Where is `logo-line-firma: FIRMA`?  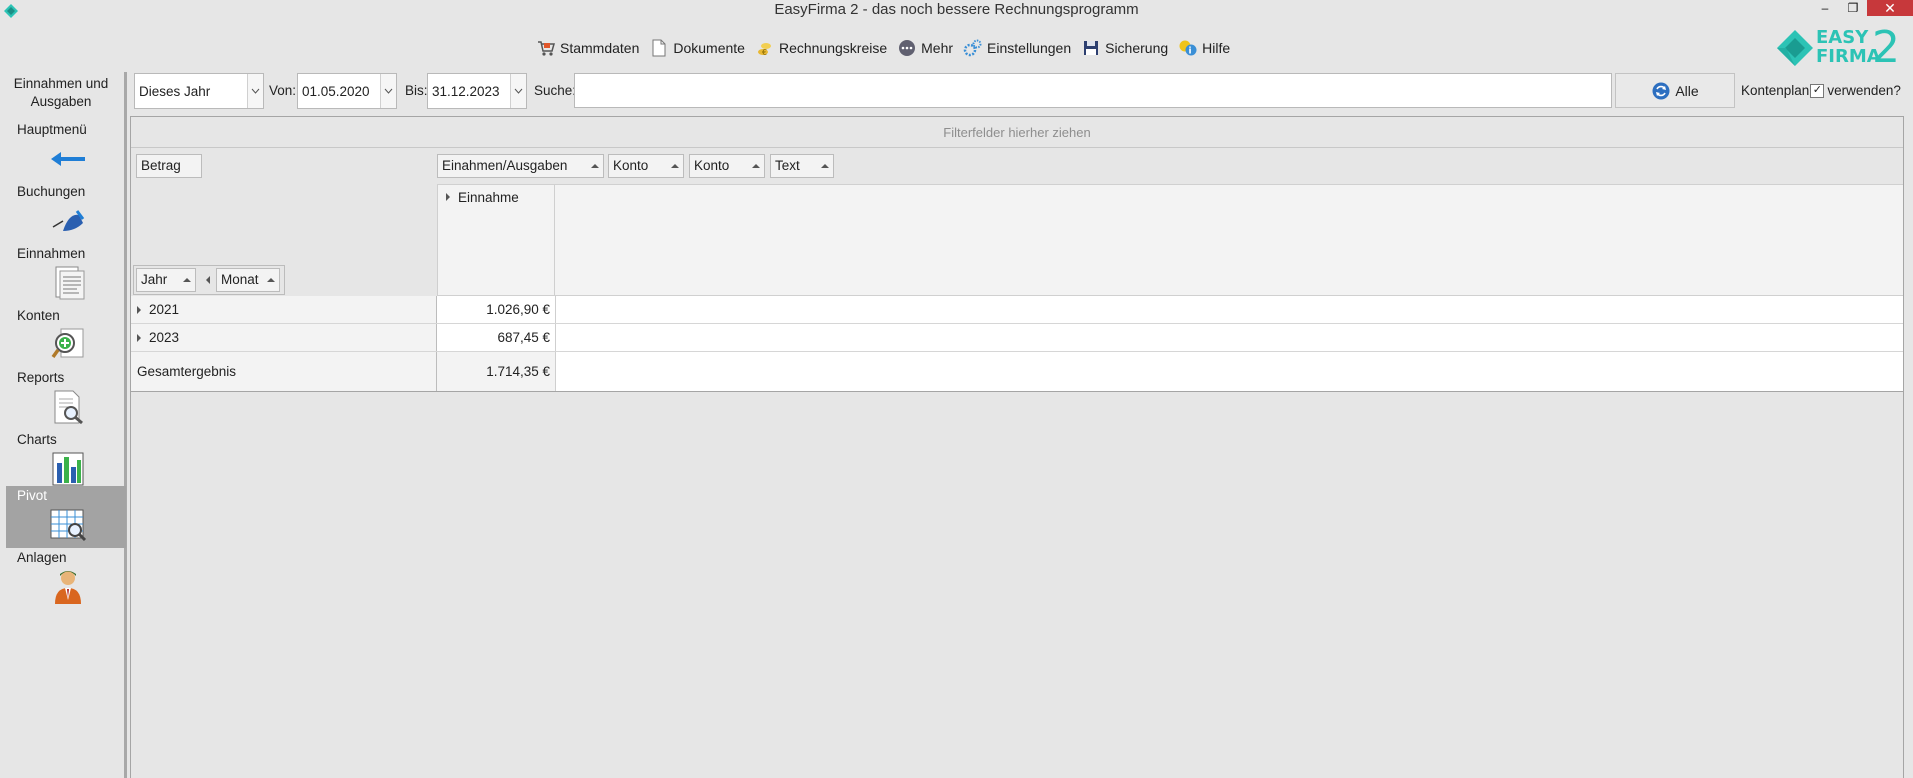 logo-line-firma: FIRMA is located at coordinates (1848, 56).